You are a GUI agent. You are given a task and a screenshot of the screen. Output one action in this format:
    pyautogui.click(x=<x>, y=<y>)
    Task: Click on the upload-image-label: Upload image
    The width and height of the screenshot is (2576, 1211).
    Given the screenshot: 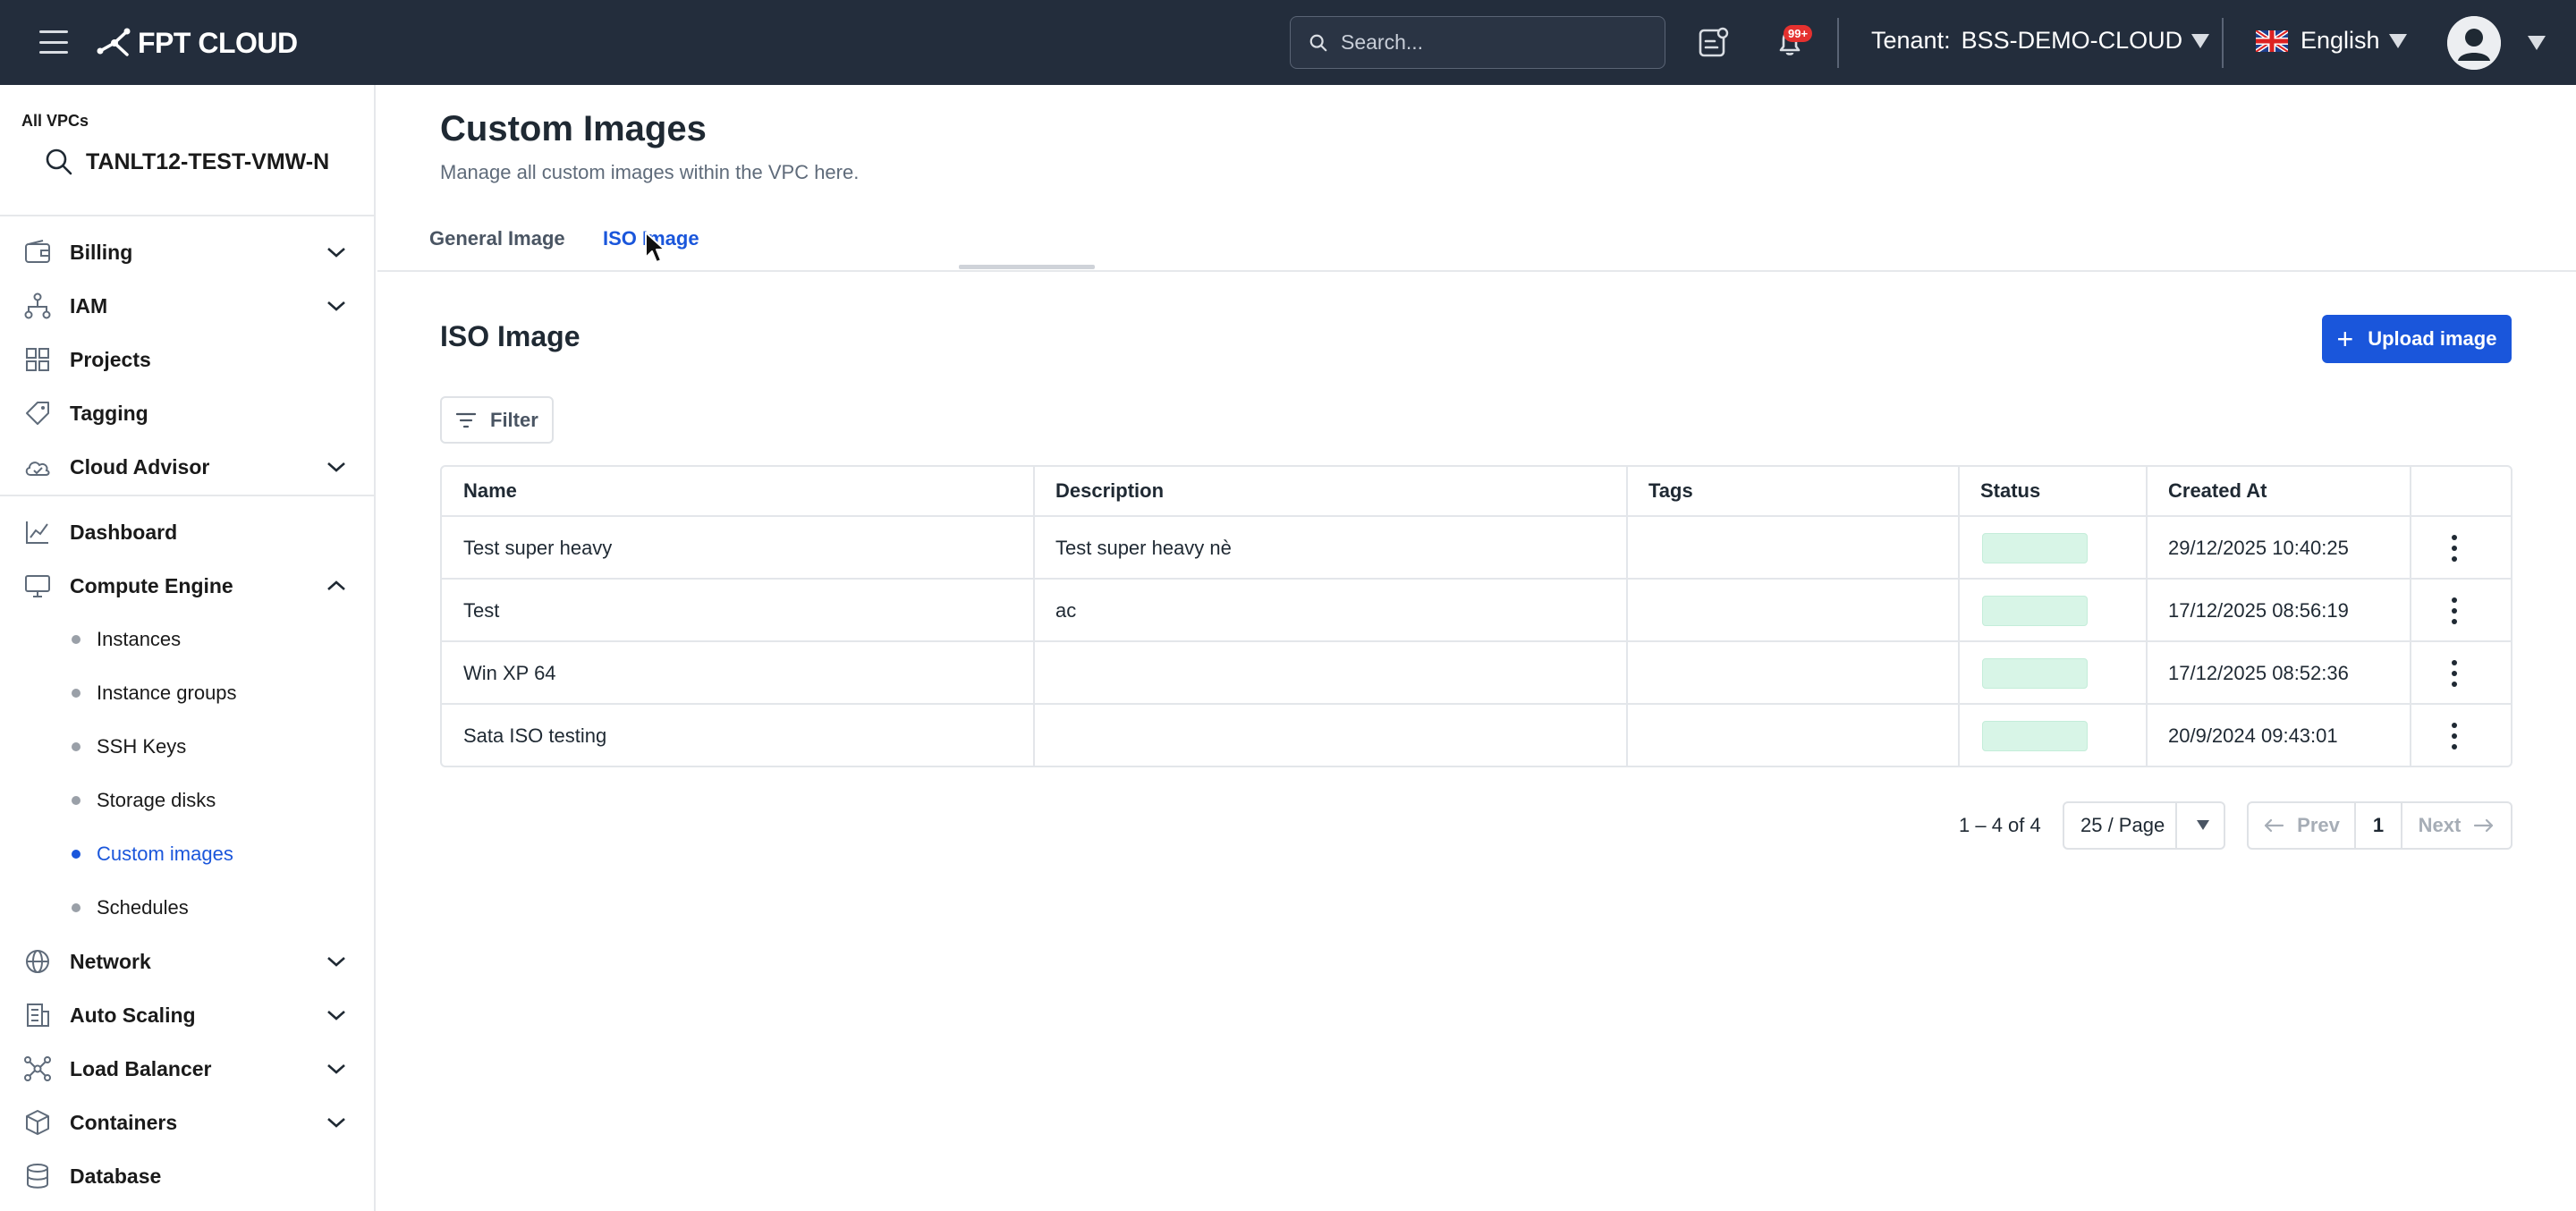 What is the action you would take?
    pyautogui.click(x=2432, y=338)
    